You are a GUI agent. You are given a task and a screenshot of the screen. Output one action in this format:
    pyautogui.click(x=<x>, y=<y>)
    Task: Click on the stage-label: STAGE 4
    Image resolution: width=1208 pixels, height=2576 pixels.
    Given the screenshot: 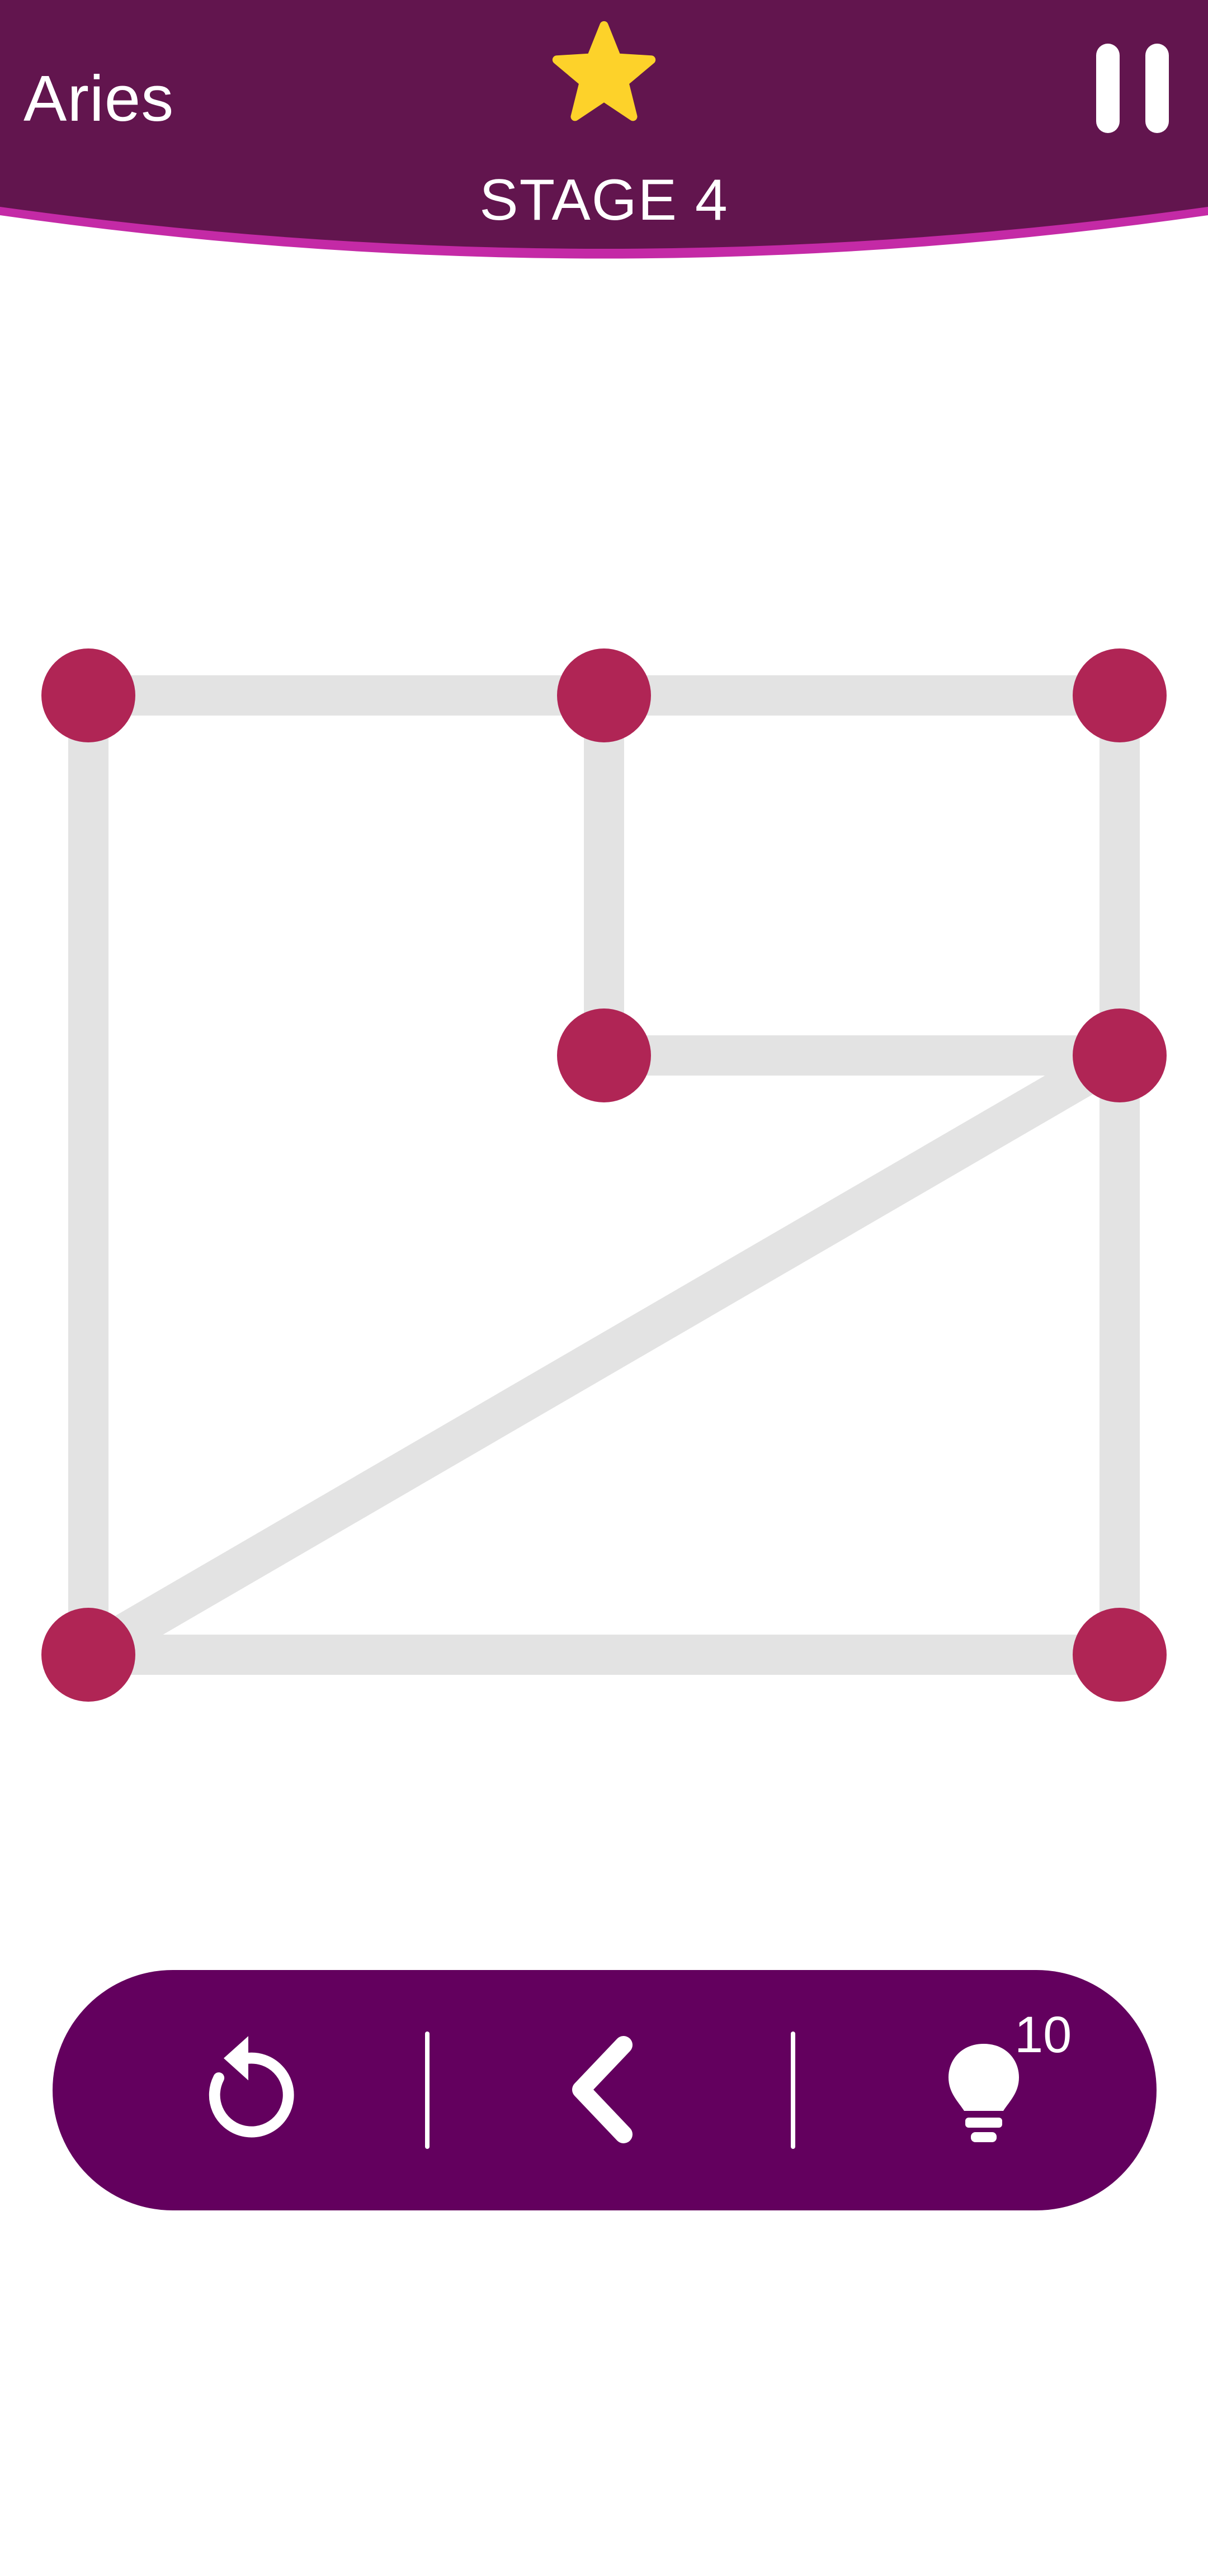 What is the action you would take?
    pyautogui.click(x=604, y=201)
    